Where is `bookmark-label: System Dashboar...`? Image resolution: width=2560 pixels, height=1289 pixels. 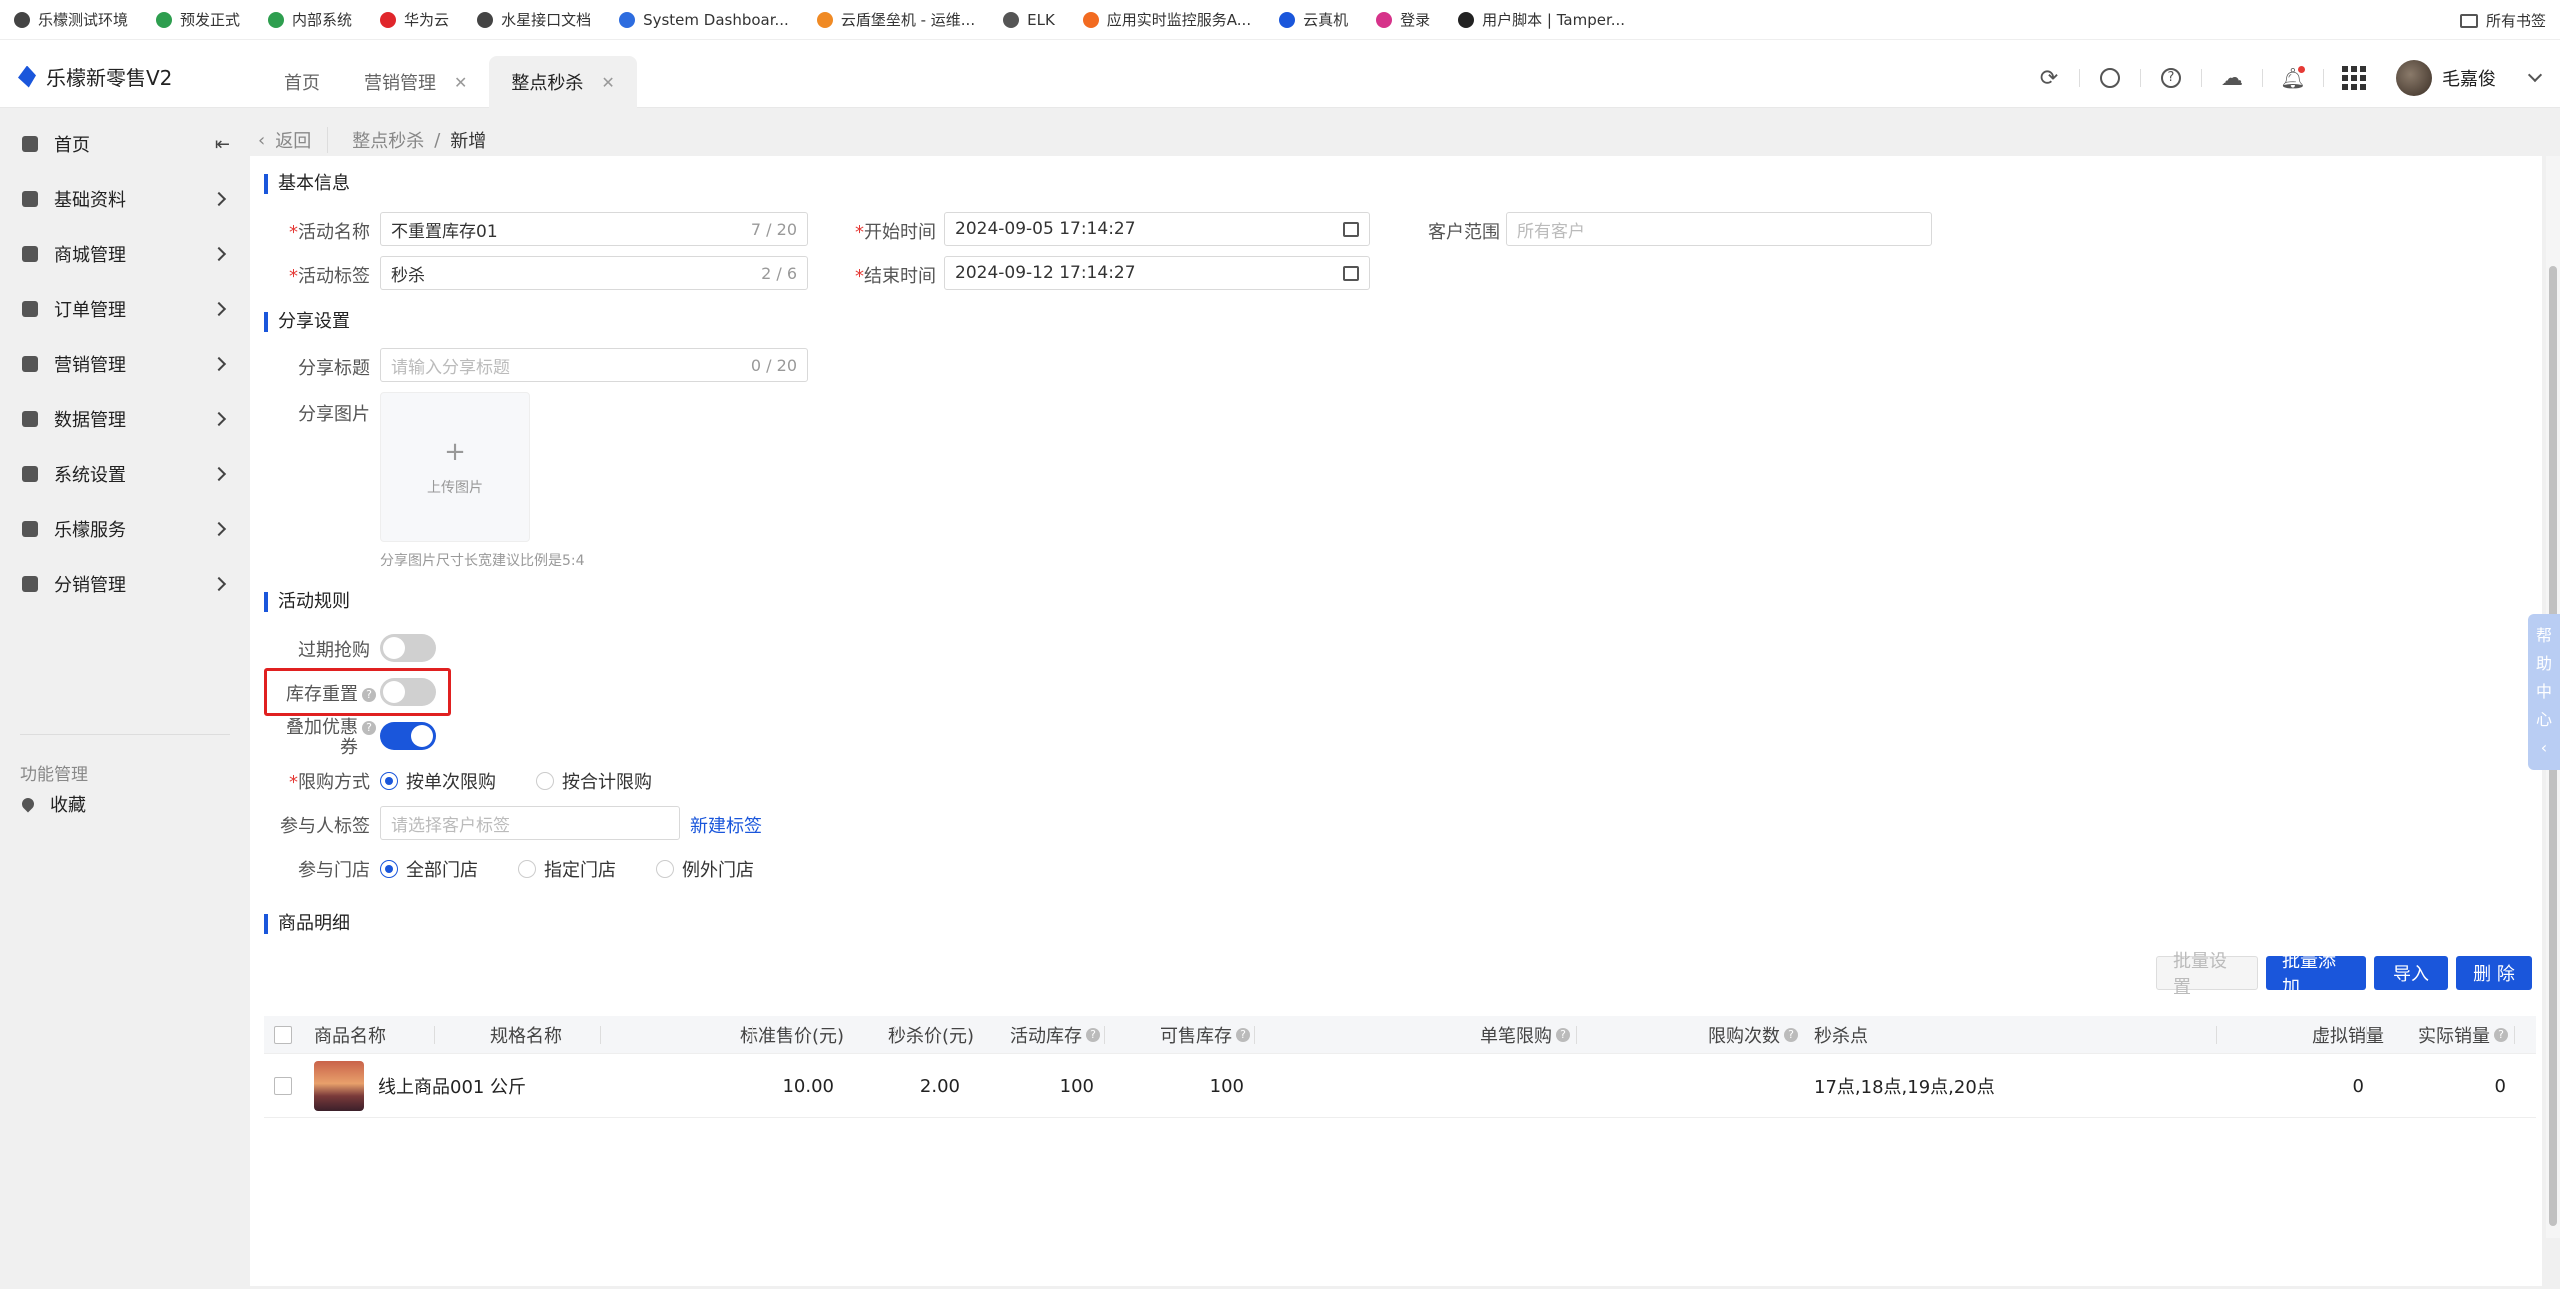
bookmark-label: System Dashboar... is located at coordinates (716, 19).